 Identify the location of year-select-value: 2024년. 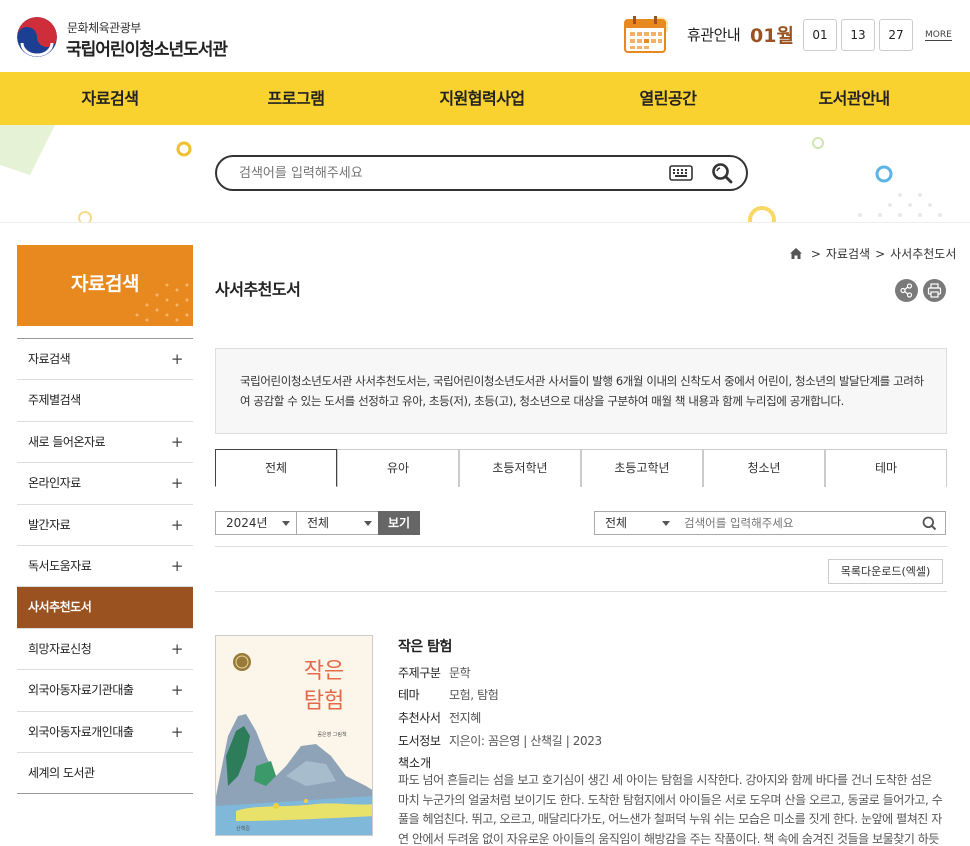
(247, 523).